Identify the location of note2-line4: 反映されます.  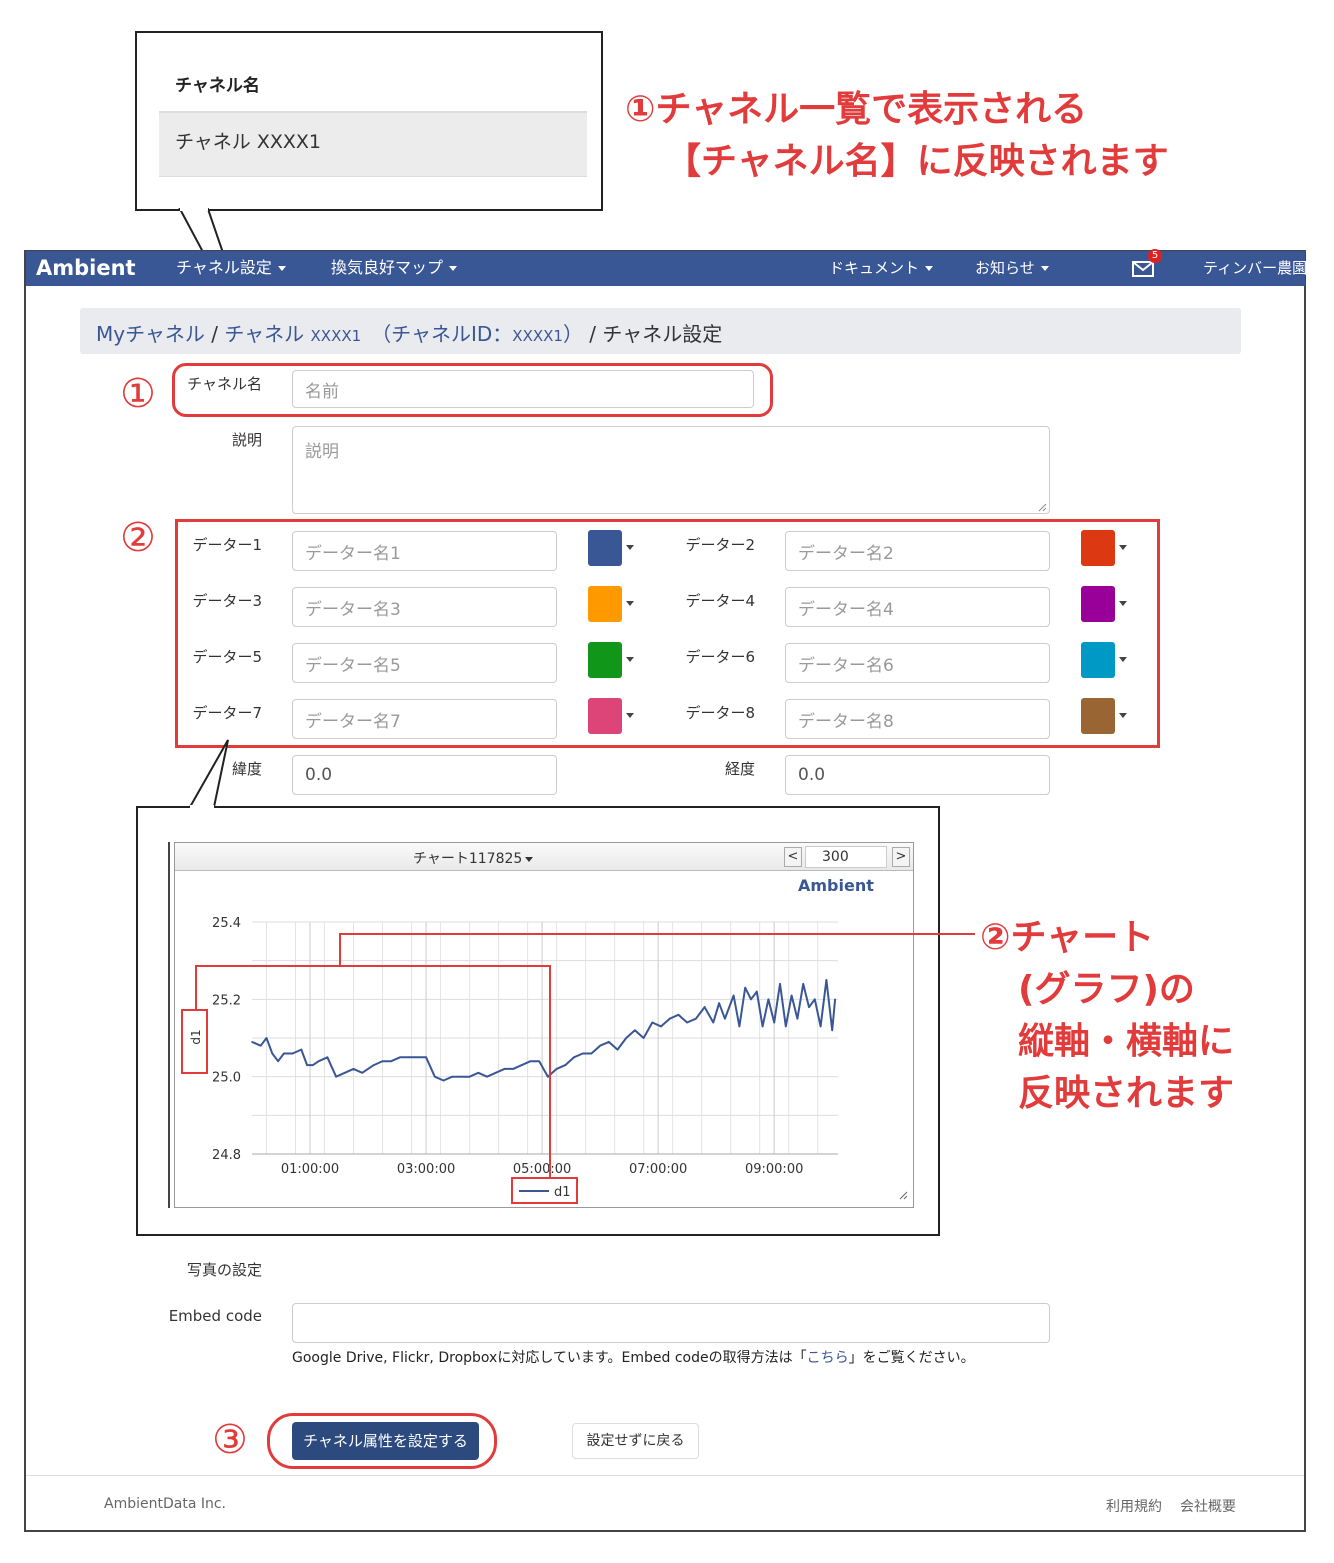
(1126, 1093).